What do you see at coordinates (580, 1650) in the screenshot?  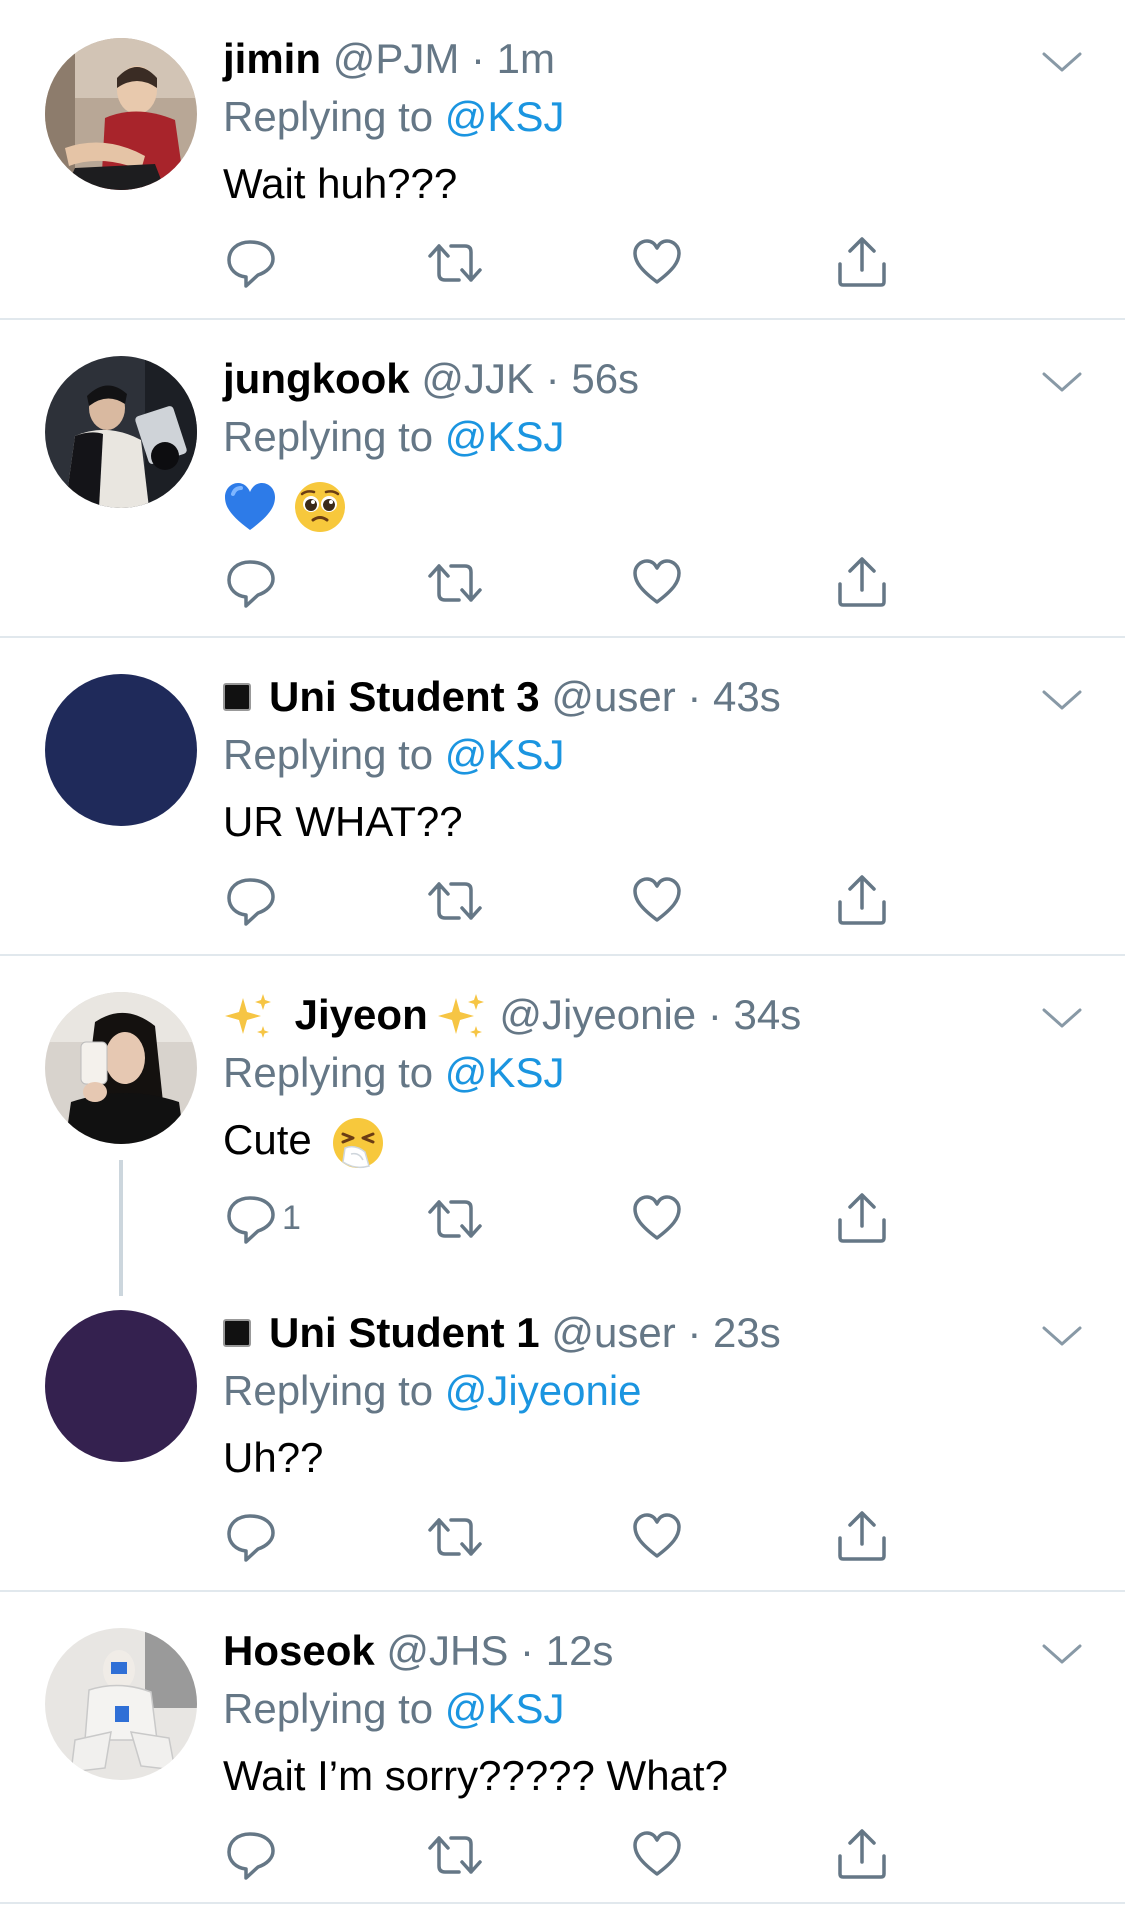 I see `timestamp: 12s` at bounding box center [580, 1650].